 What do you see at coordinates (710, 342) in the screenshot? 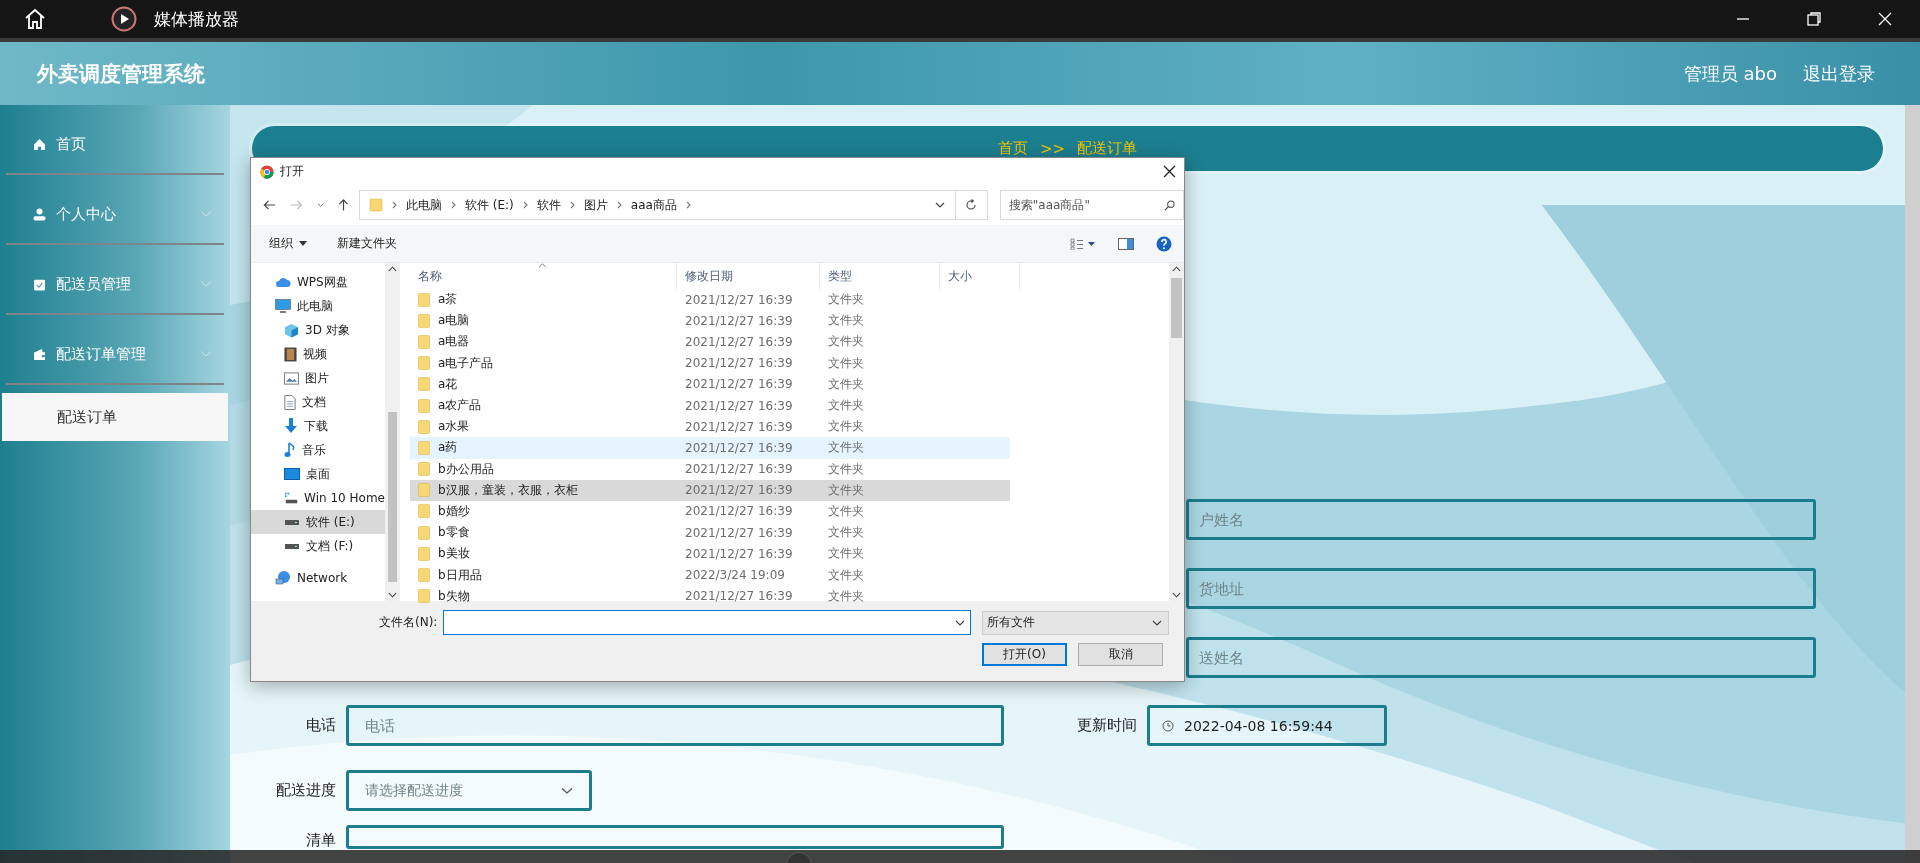
I see `file-row: a电器 2021/12/27 16:39 文件夹` at bounding box center [710, 342].